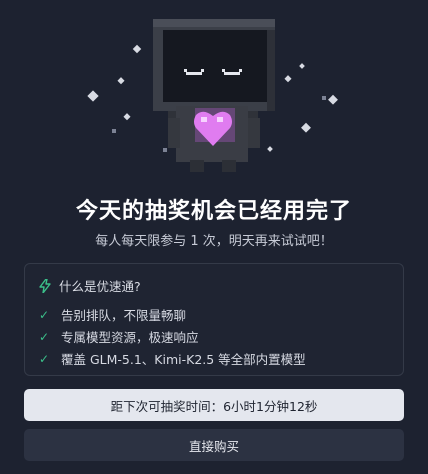 The width and height of the screenshot is (428, 474). What do you see at coordinates (214, 405) in the screenshot?
I see `countdown-button: 距下次可抽奖时间：6小时1分钟12秒` at bounding box center [214, 405].